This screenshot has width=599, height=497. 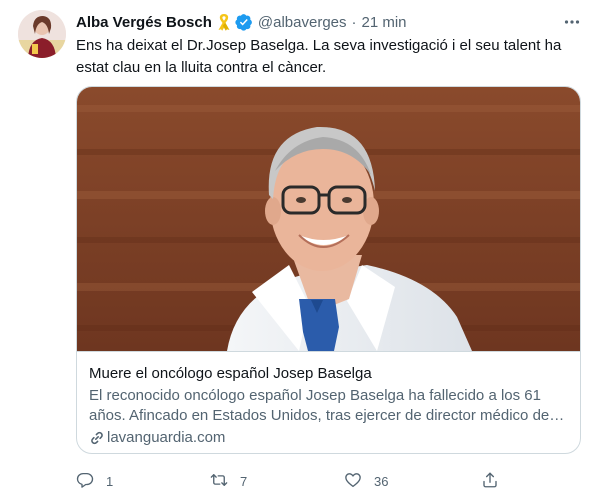 I want to click on retweet-button: 7, so click(x=228, y=481).